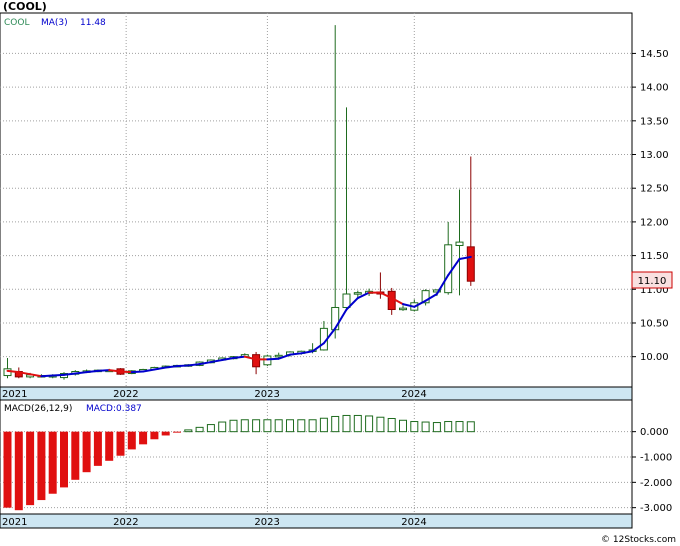  I want to click on price-tick-label: 12.50, so click(654, 189).